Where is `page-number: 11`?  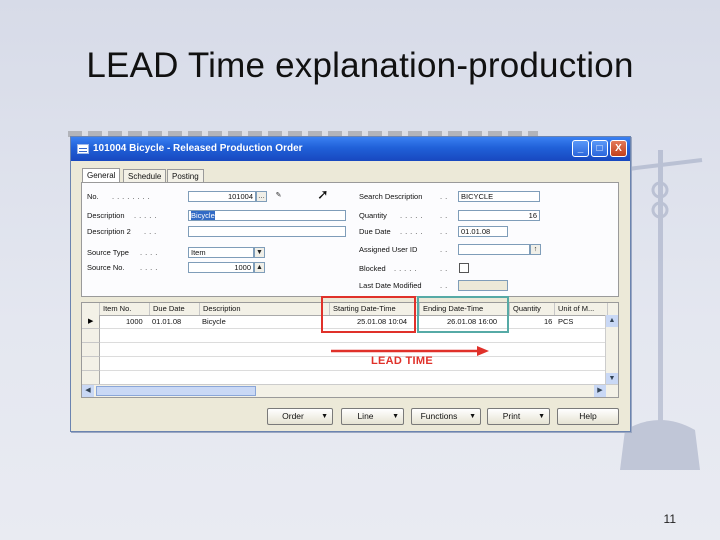 page-number: 11 is located at coordinates (669, 519).